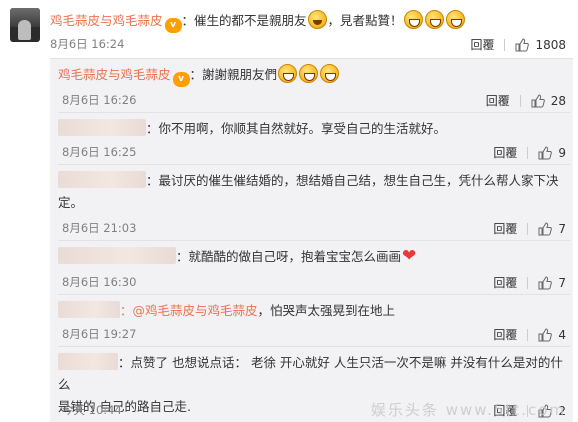 The height and width of the screenshot is (422, 578). I want to click on heart-emoji-icon, so click(411, 256).